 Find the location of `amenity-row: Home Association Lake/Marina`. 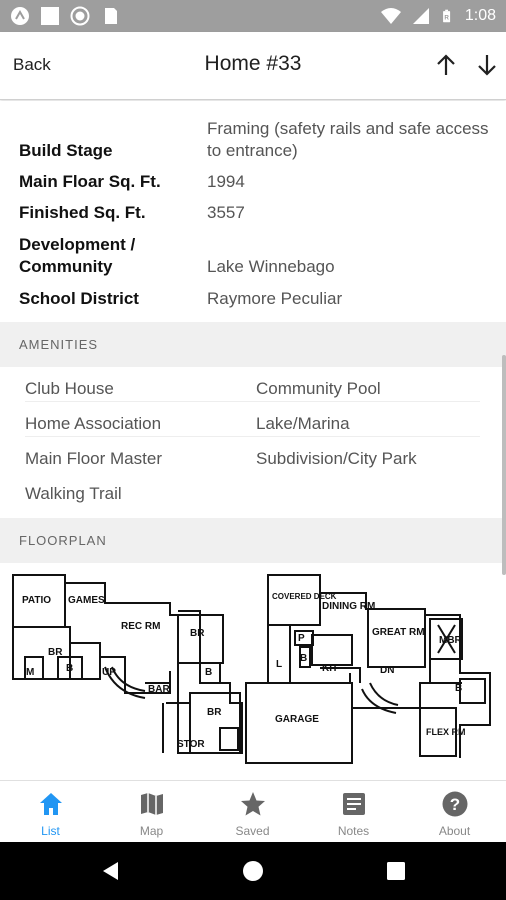

amenity-row: Home Association Lake/Marina is located at coordinates (252, 419).